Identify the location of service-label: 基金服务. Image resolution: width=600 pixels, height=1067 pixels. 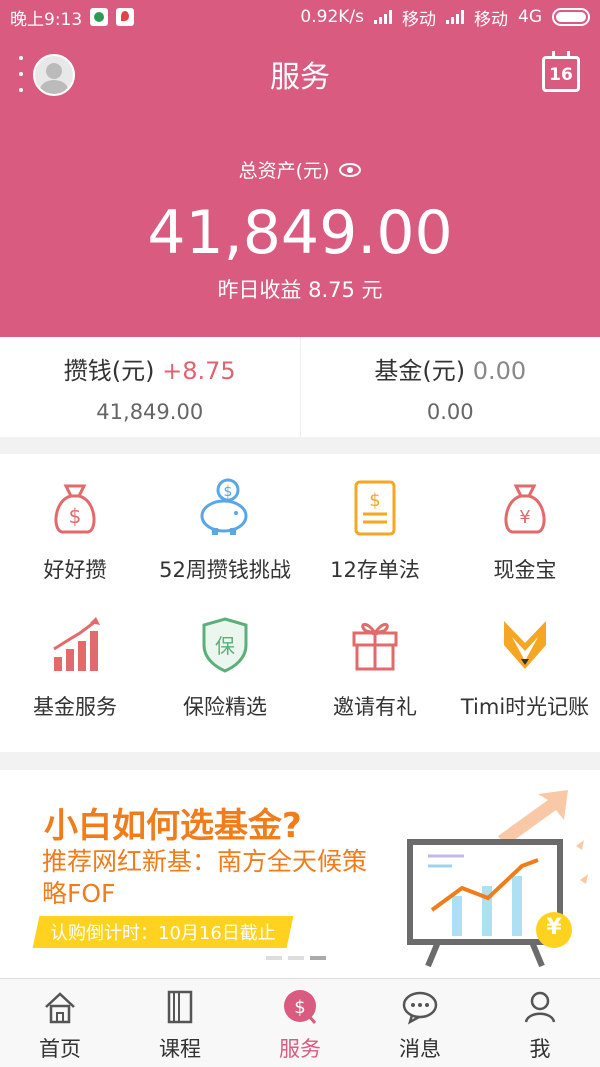
(75, 707).